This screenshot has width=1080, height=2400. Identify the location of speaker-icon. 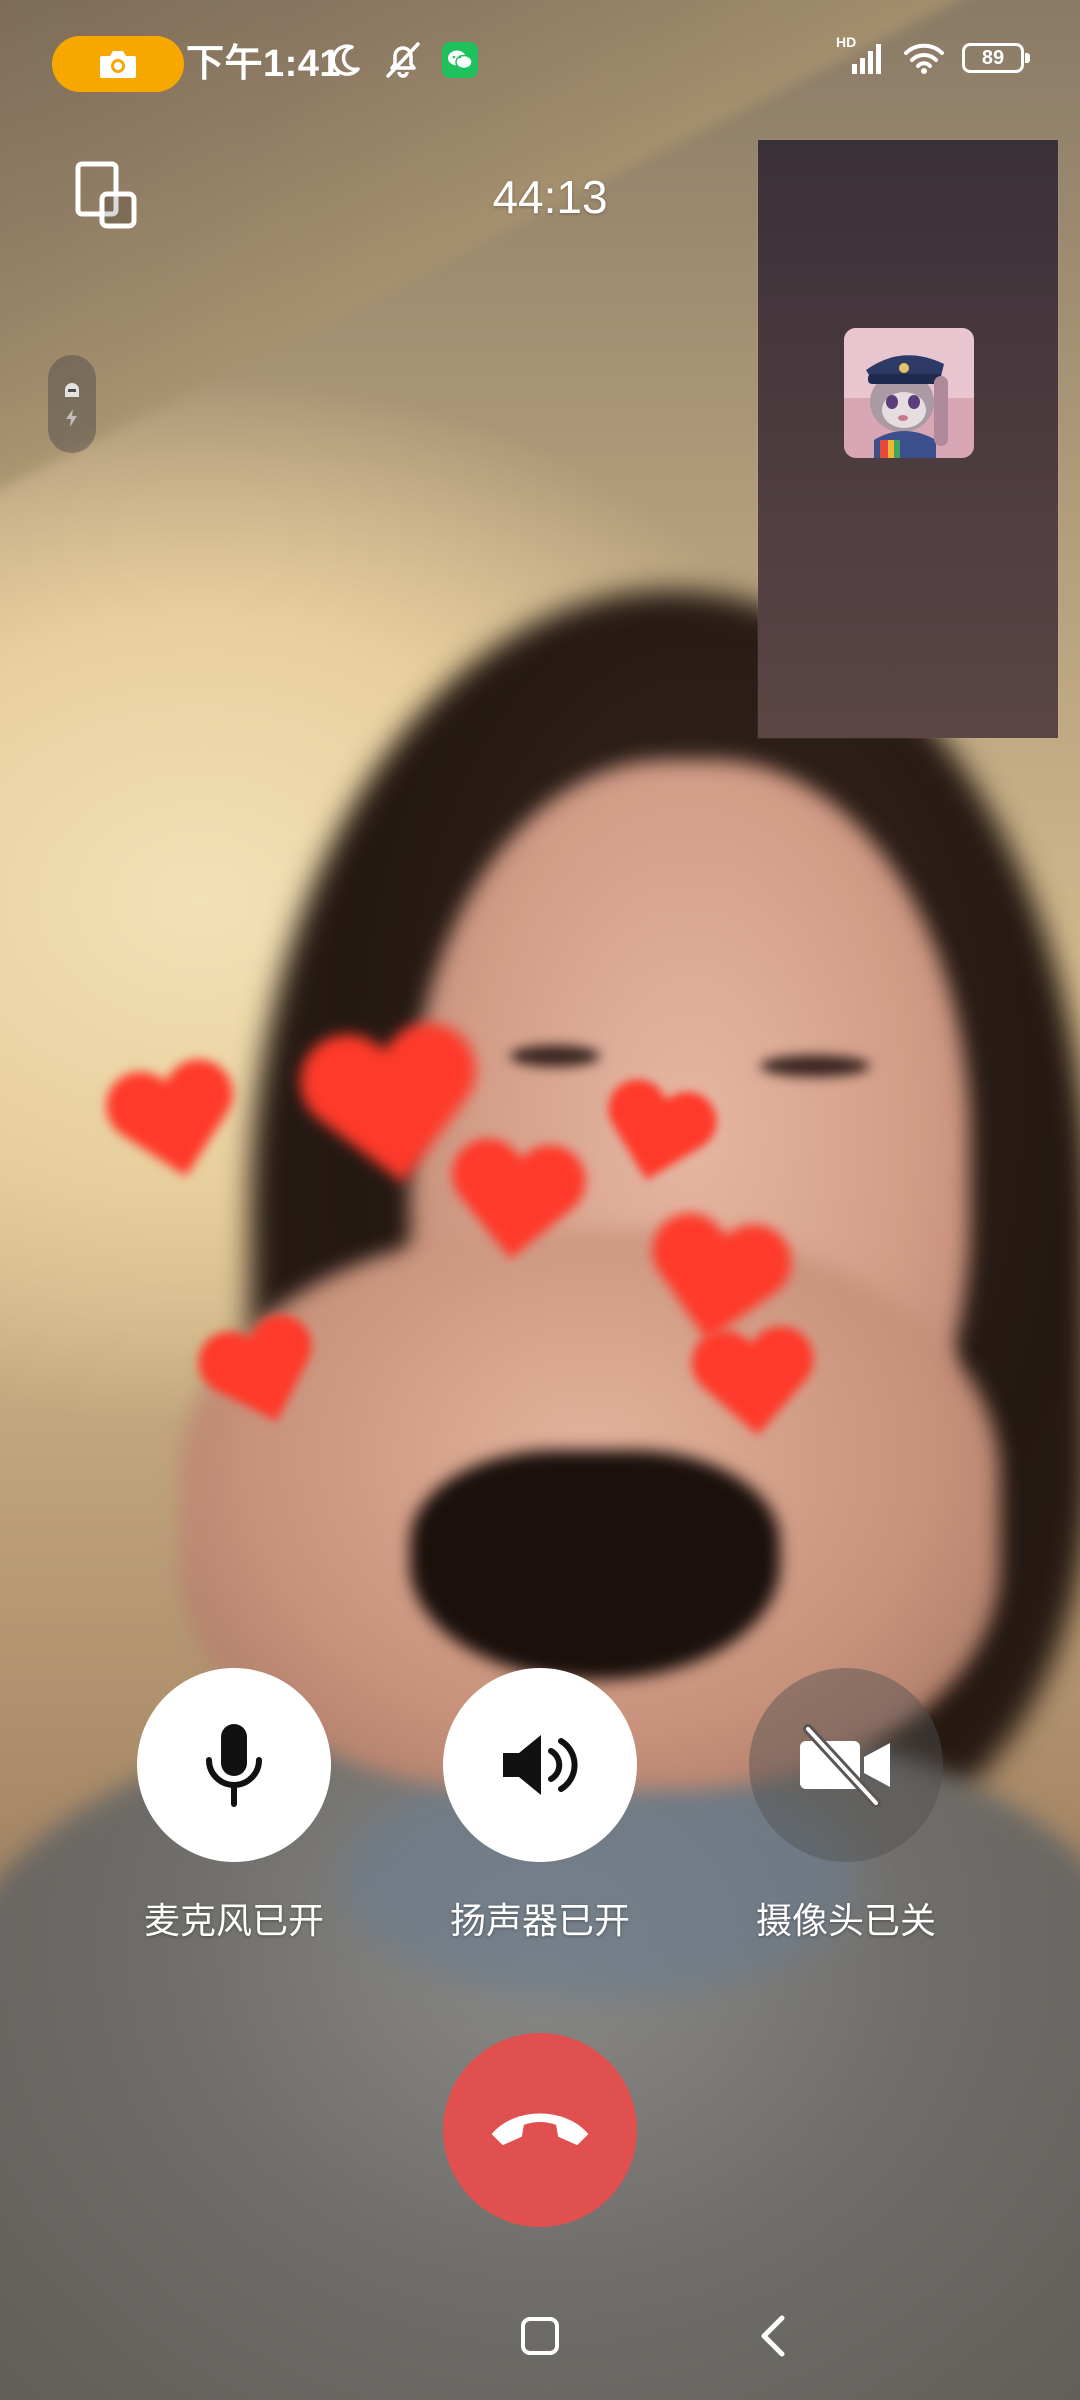
(540, 1765).